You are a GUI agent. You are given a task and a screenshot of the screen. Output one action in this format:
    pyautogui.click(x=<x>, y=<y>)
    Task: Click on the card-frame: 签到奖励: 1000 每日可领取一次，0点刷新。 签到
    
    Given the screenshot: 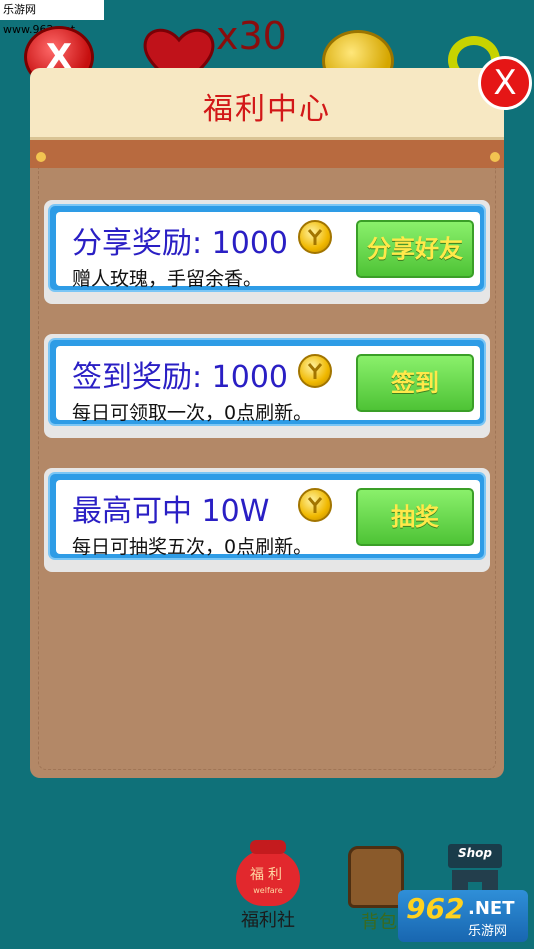 What is the action you would take?
    pyautogui.click(x=267, y=382)
    